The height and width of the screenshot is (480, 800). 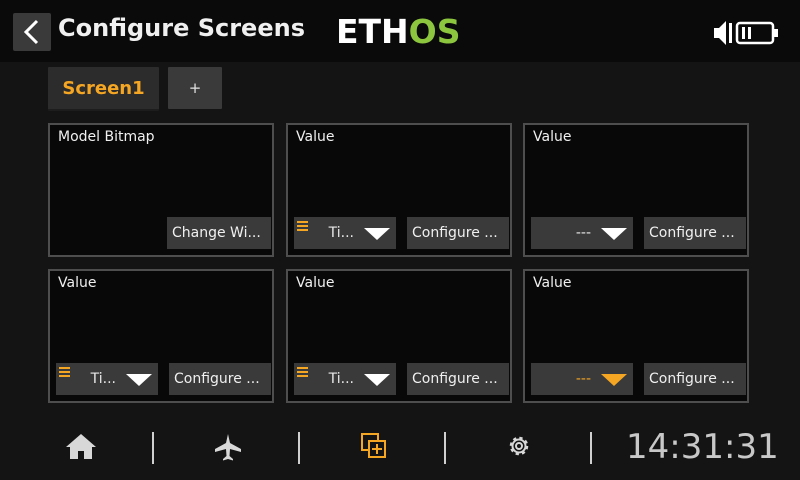 What do you see at coordinates (723, 33) in the screenshot?
I see `speaker-icon` at bounding box center [723, 33].